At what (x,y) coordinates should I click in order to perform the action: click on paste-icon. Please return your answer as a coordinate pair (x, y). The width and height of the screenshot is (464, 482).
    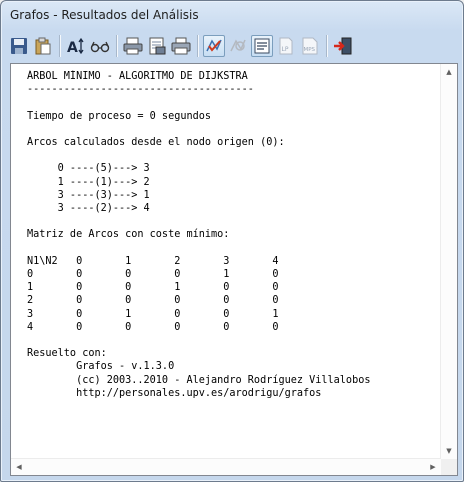
    Looking at the image, I should click on (43, 46).